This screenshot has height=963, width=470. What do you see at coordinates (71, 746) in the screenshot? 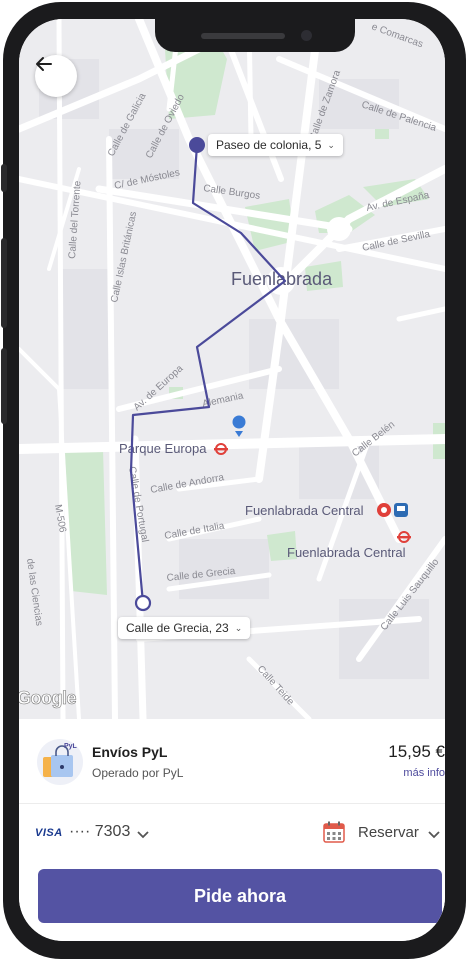
I see `avatar-text: PyL` at bounding box center [71, 746].